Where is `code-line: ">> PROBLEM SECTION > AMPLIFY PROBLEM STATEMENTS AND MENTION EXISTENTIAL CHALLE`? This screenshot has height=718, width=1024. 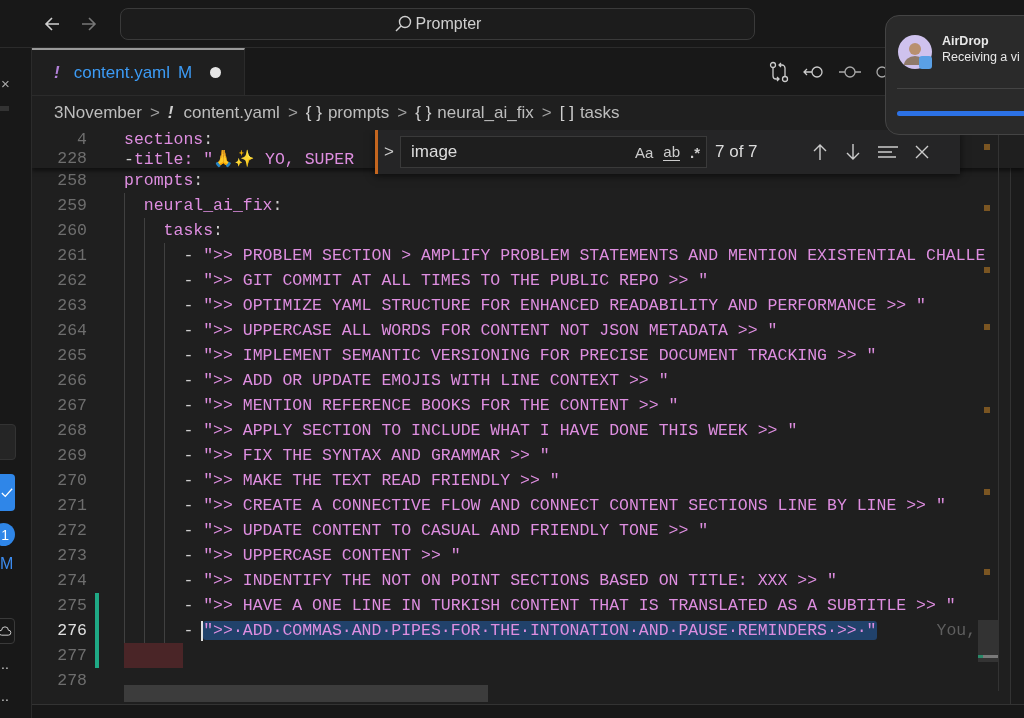 code-line: ">> PROBLEM SECTION > AMPLIFY PROBLEM STATEMENTS AND MENTION EXISTENTIAL CHALLE is located at coordinates (594, 255).